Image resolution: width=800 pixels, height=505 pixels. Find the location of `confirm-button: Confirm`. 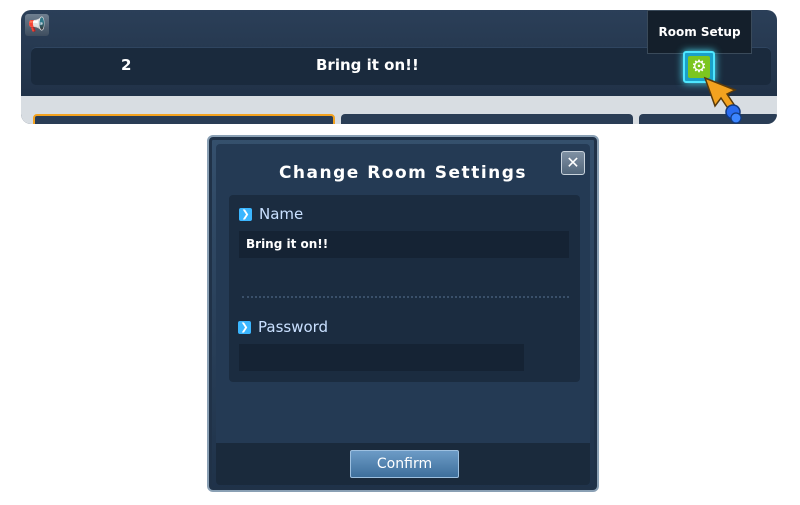

confirm-button: Confirm is located at coordinates (404, 464).